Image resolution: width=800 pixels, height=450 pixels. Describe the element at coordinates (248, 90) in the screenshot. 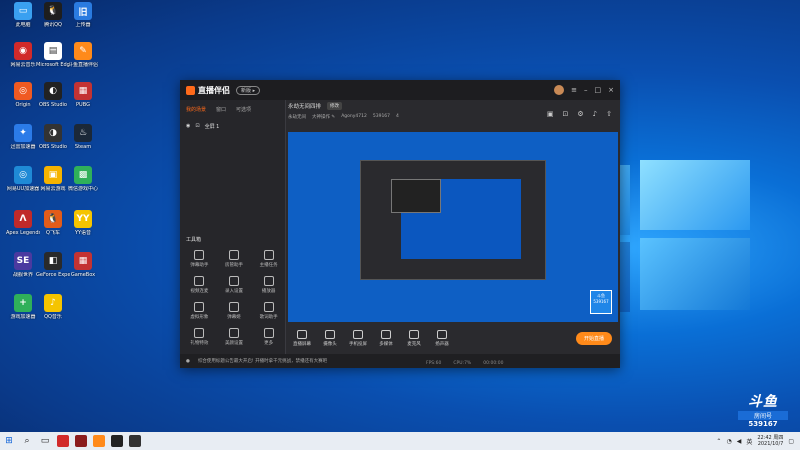

I see `version-badge: 新版 ▸` at that location.